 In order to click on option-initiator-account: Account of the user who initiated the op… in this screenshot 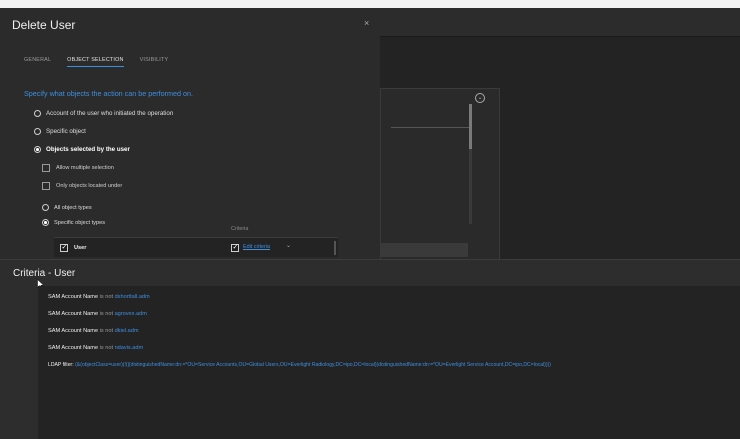, I will do `click(103, 113)`.